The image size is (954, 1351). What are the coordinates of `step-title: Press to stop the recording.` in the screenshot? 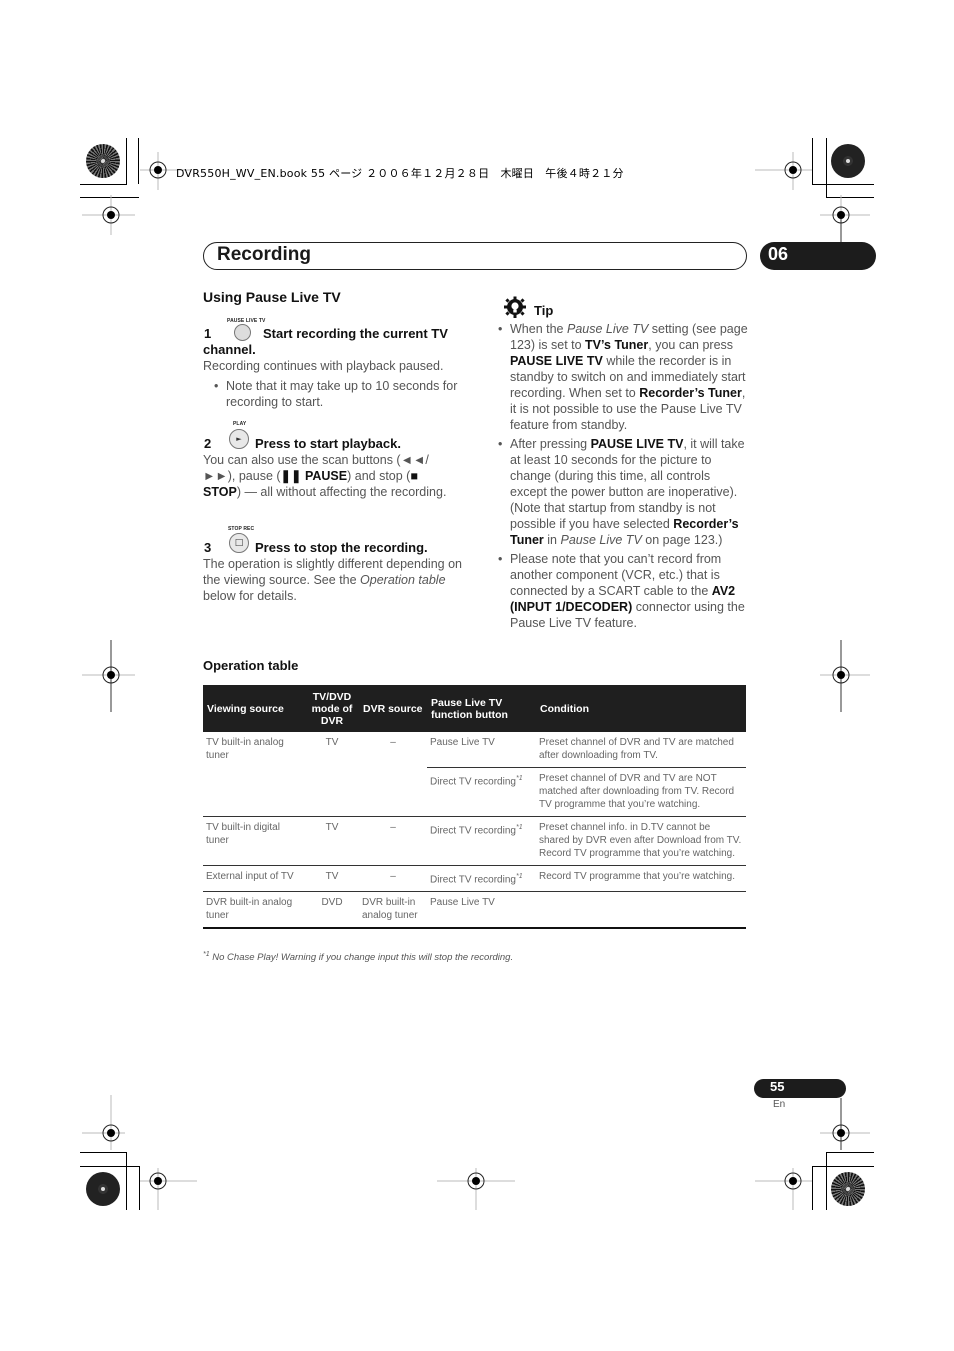 It's located at (341, 547).